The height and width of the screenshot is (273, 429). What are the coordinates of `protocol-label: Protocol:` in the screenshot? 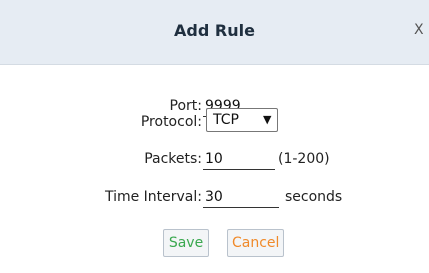 It's located at (171, 122).